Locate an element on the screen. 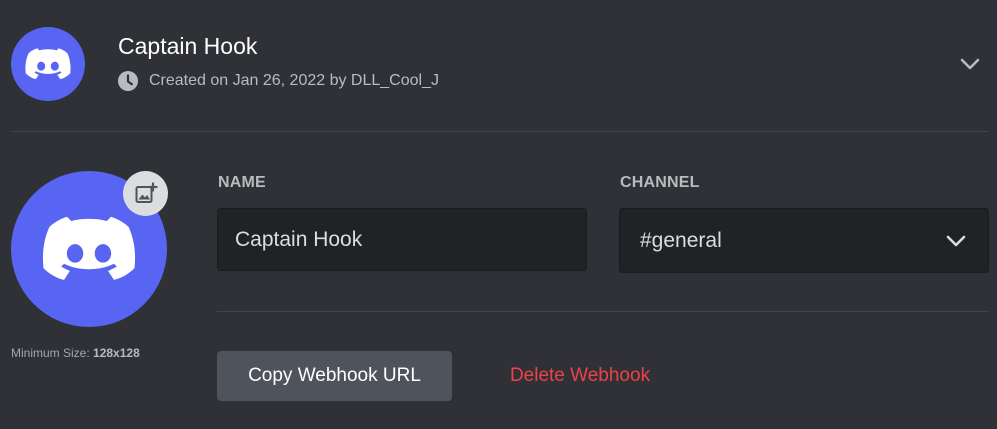  clock-icon is located at coordinates (128, 81).